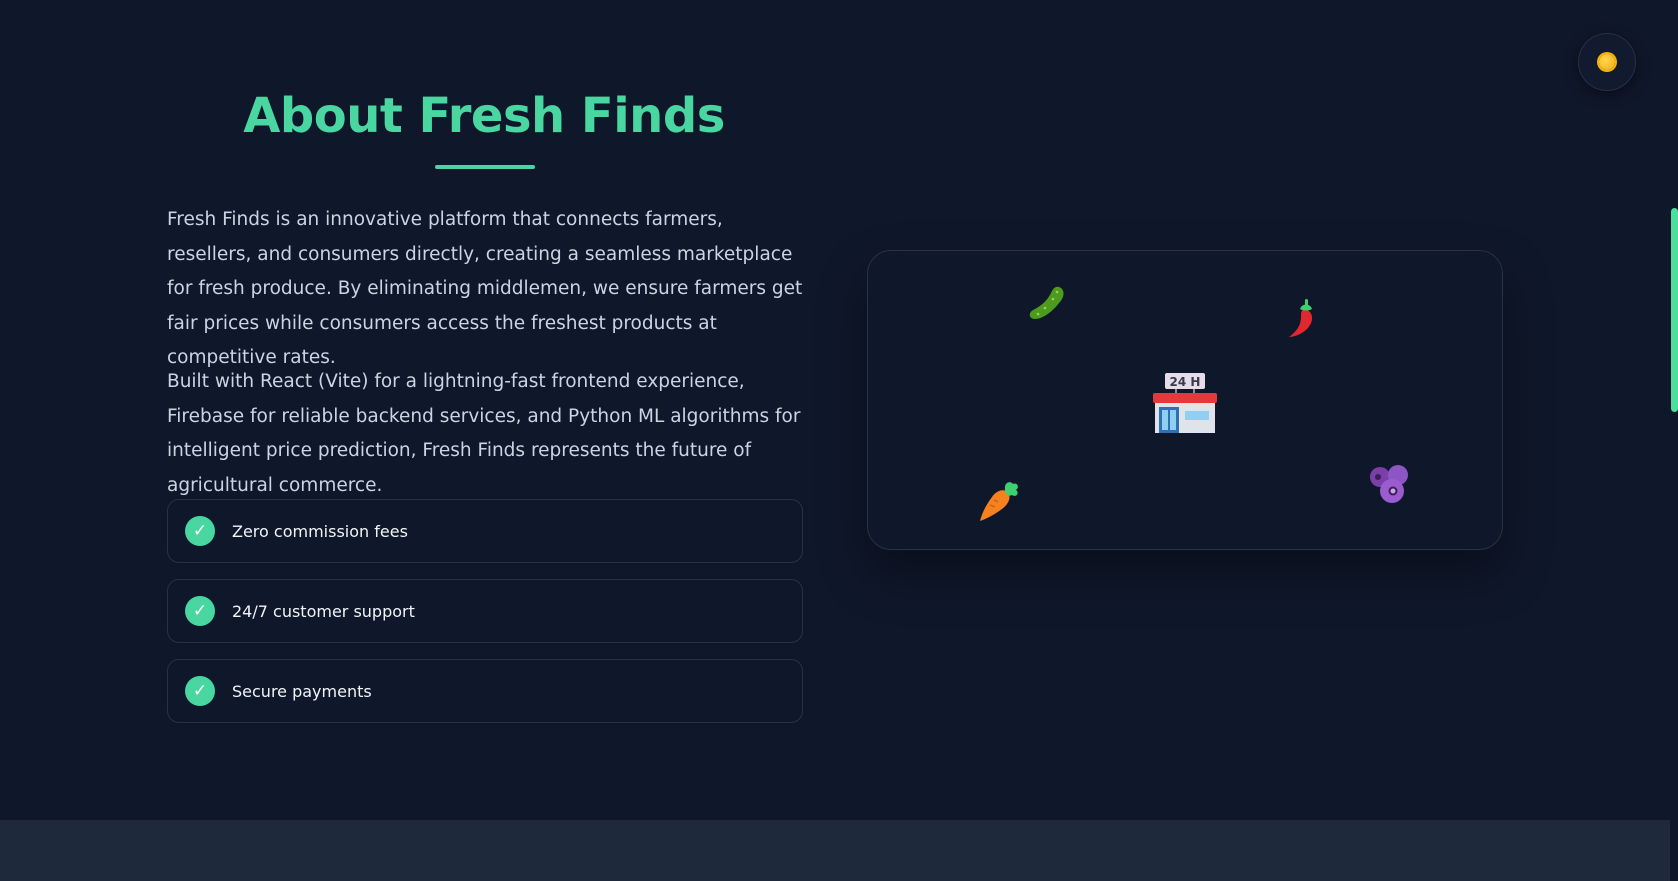  What do you see at coordinates (485, 611) in the screenshot?
I see `feature-item-customer-support: ✓ 24/7 customer support` at bounding box center [485, 611].